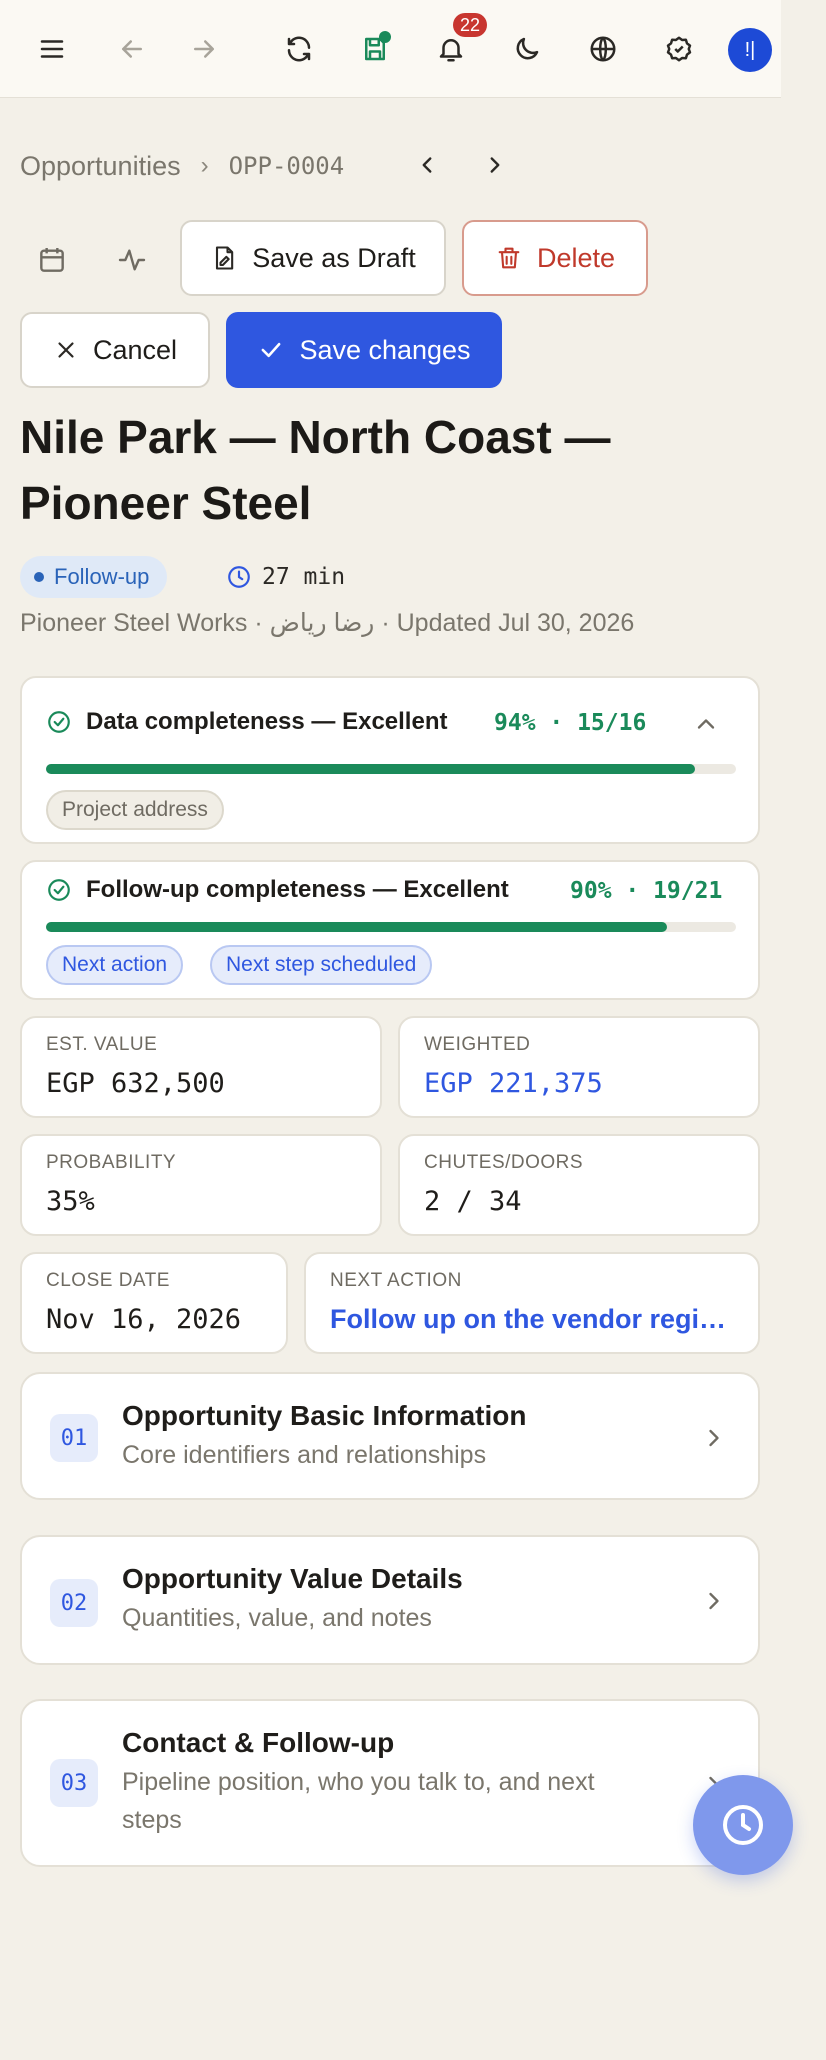  I want to click on cancel-button: Cancel, so click(115, 350).